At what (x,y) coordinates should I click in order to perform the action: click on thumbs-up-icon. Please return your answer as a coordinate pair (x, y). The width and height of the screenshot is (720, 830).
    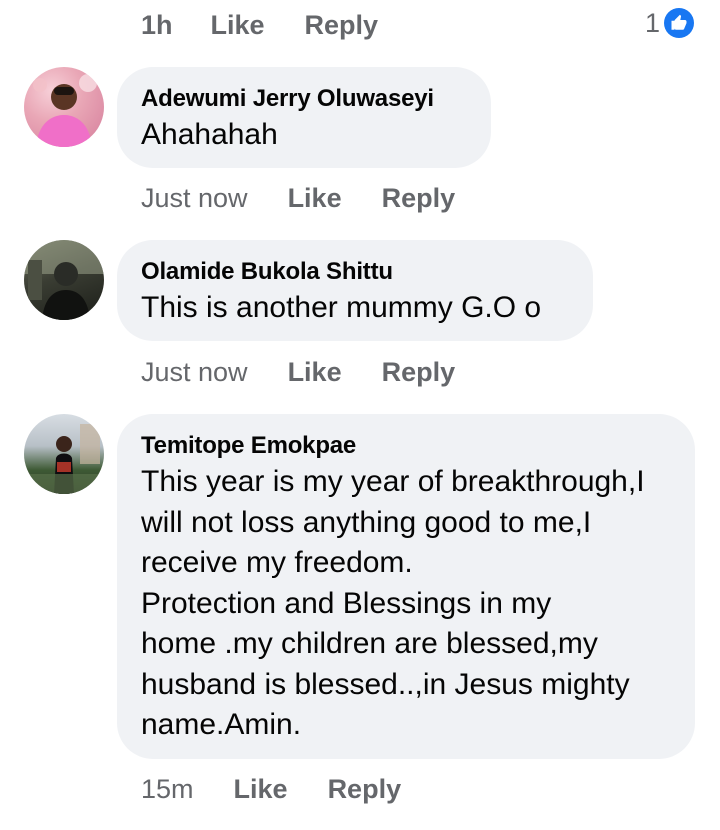
    Looking at the image, I should click on (679, 23).